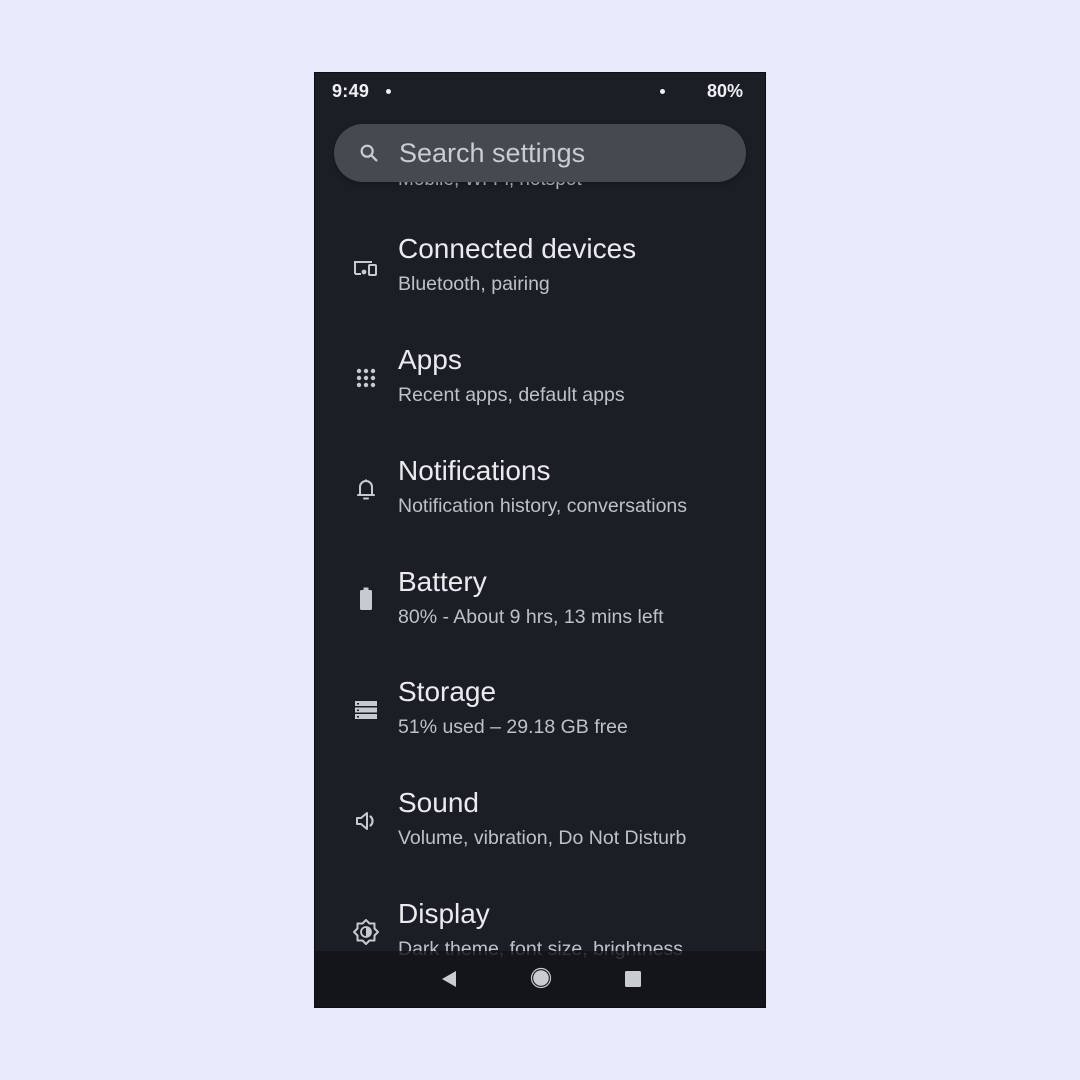 The height and width of the screenshot is (1080, 1080). Describe the element at coordinates (366, 378) in the screenshot. I see `apps-grid-icon` at that location.